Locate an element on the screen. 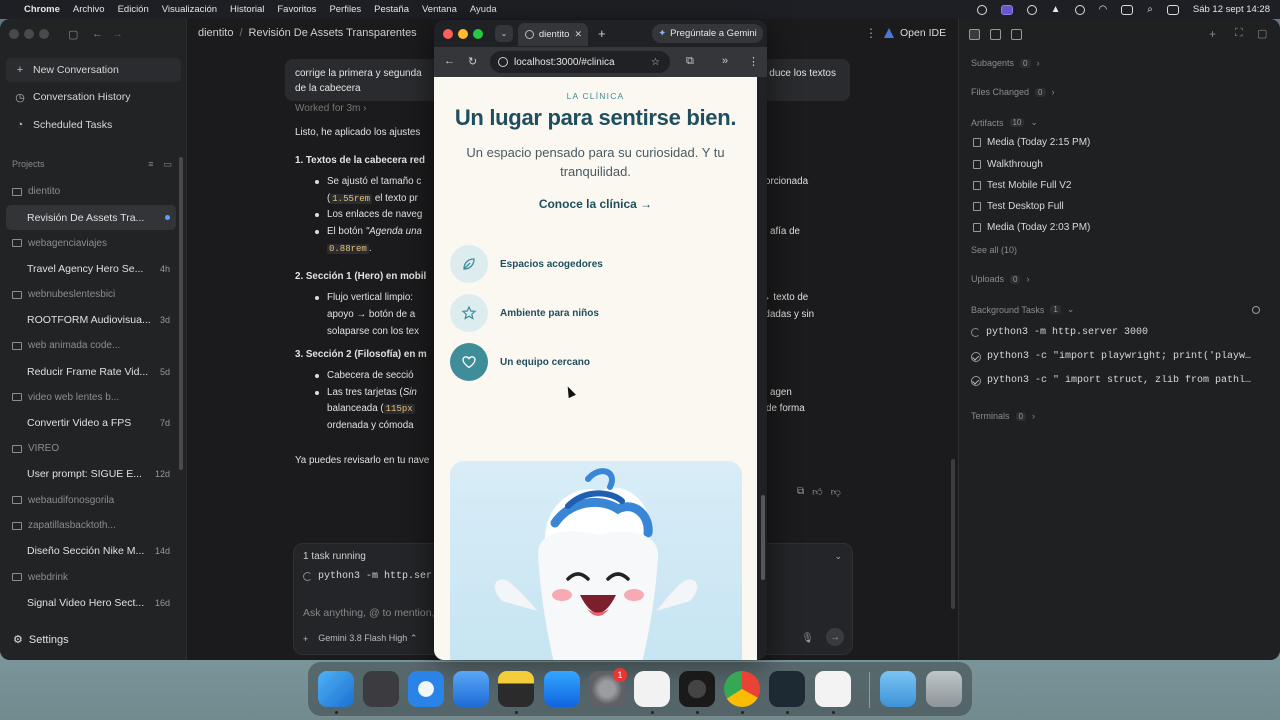 The width and height of the screenshot is (1280, 720). project-group: webaudifonosgorila is located at coordinates (91, 500).